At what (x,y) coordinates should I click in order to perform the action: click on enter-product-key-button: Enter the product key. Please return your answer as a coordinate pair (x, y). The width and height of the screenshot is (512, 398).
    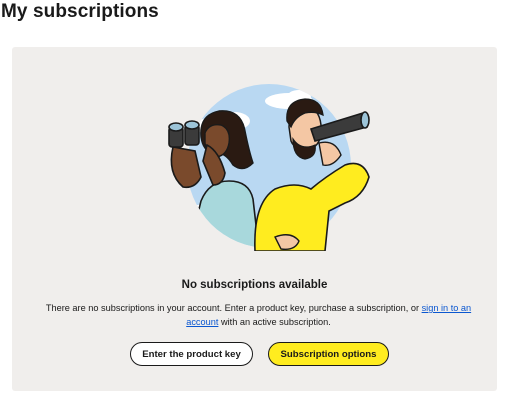
    Looking at the image, I should click on (191, 354).